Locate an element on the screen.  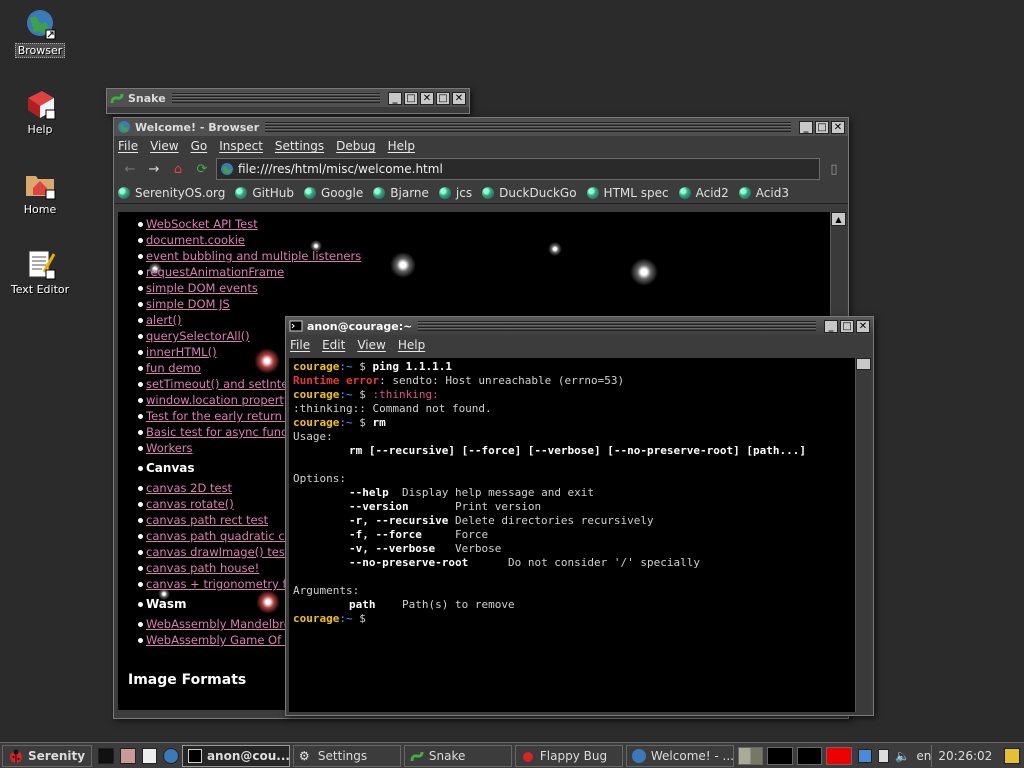
desktop-icon-home: Home is located at coordinates (40, 192).